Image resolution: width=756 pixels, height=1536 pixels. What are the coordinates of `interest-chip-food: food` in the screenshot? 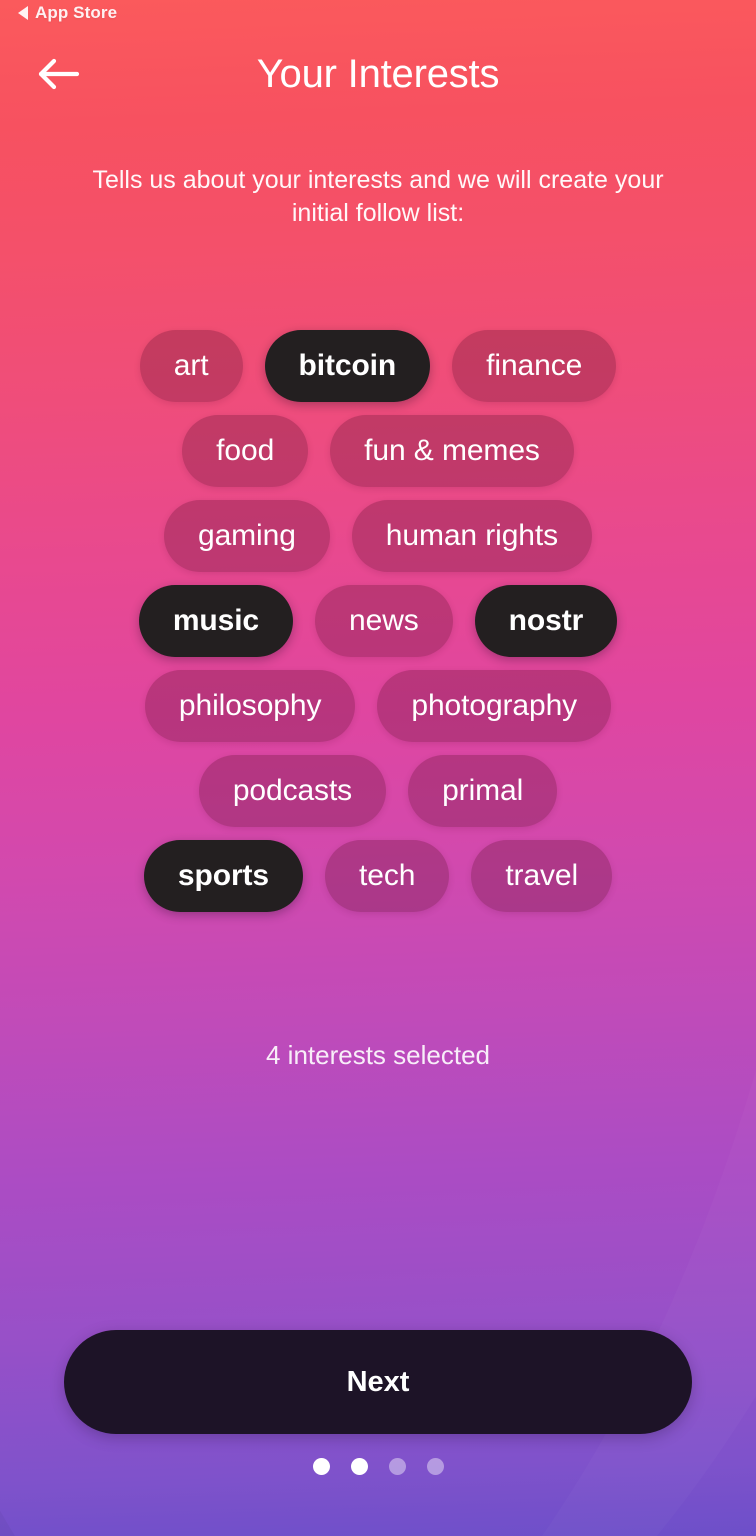 It's located at (245, 451).